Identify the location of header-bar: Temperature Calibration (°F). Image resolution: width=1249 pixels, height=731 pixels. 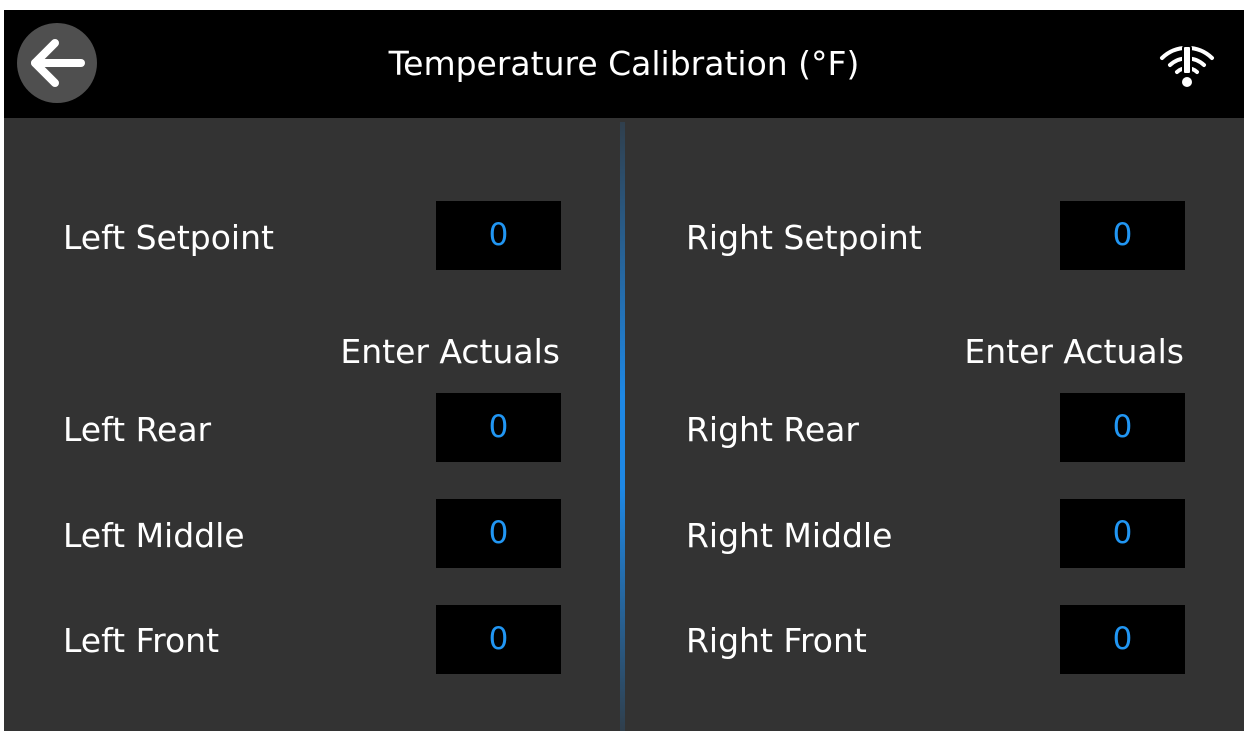
(624, 64).